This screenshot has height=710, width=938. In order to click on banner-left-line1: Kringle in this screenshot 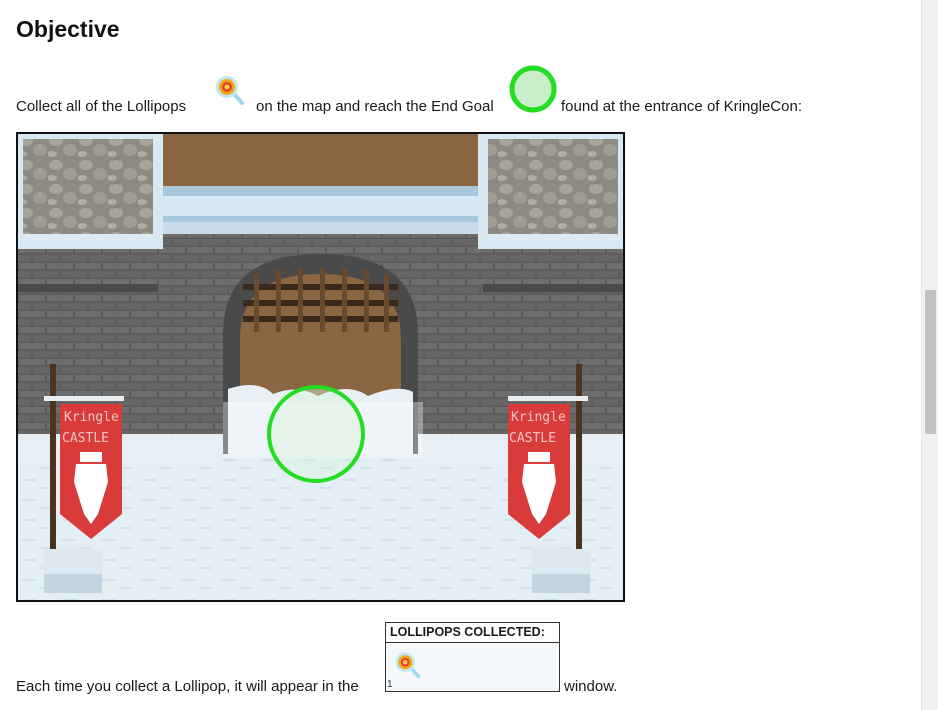, I will do `click(91, 417)`.